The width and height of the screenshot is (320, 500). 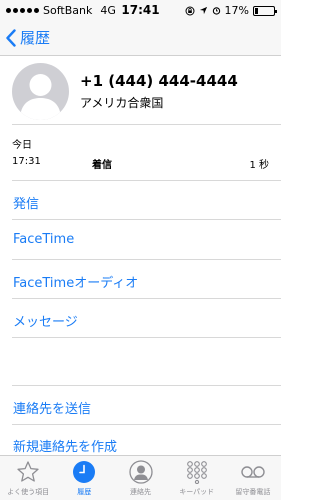 I want to click on battery-percent: 17%, so click(x=236, y=10).